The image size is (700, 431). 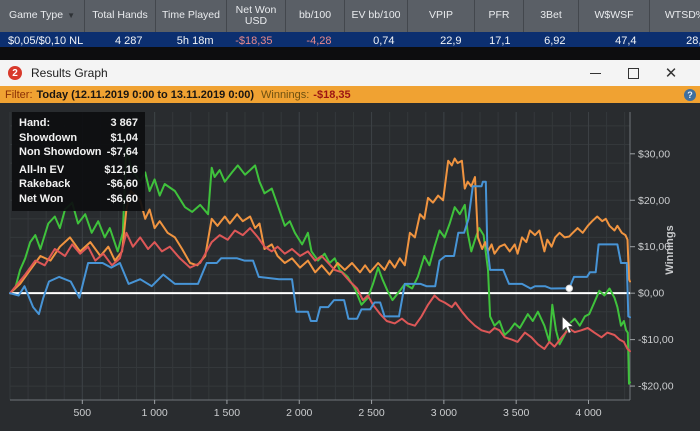 What do you see at coordinates (78, 184) in the screenshot?
I see `tooltip-row: Rakeback -$6,60` at bounding box center [78, 184].